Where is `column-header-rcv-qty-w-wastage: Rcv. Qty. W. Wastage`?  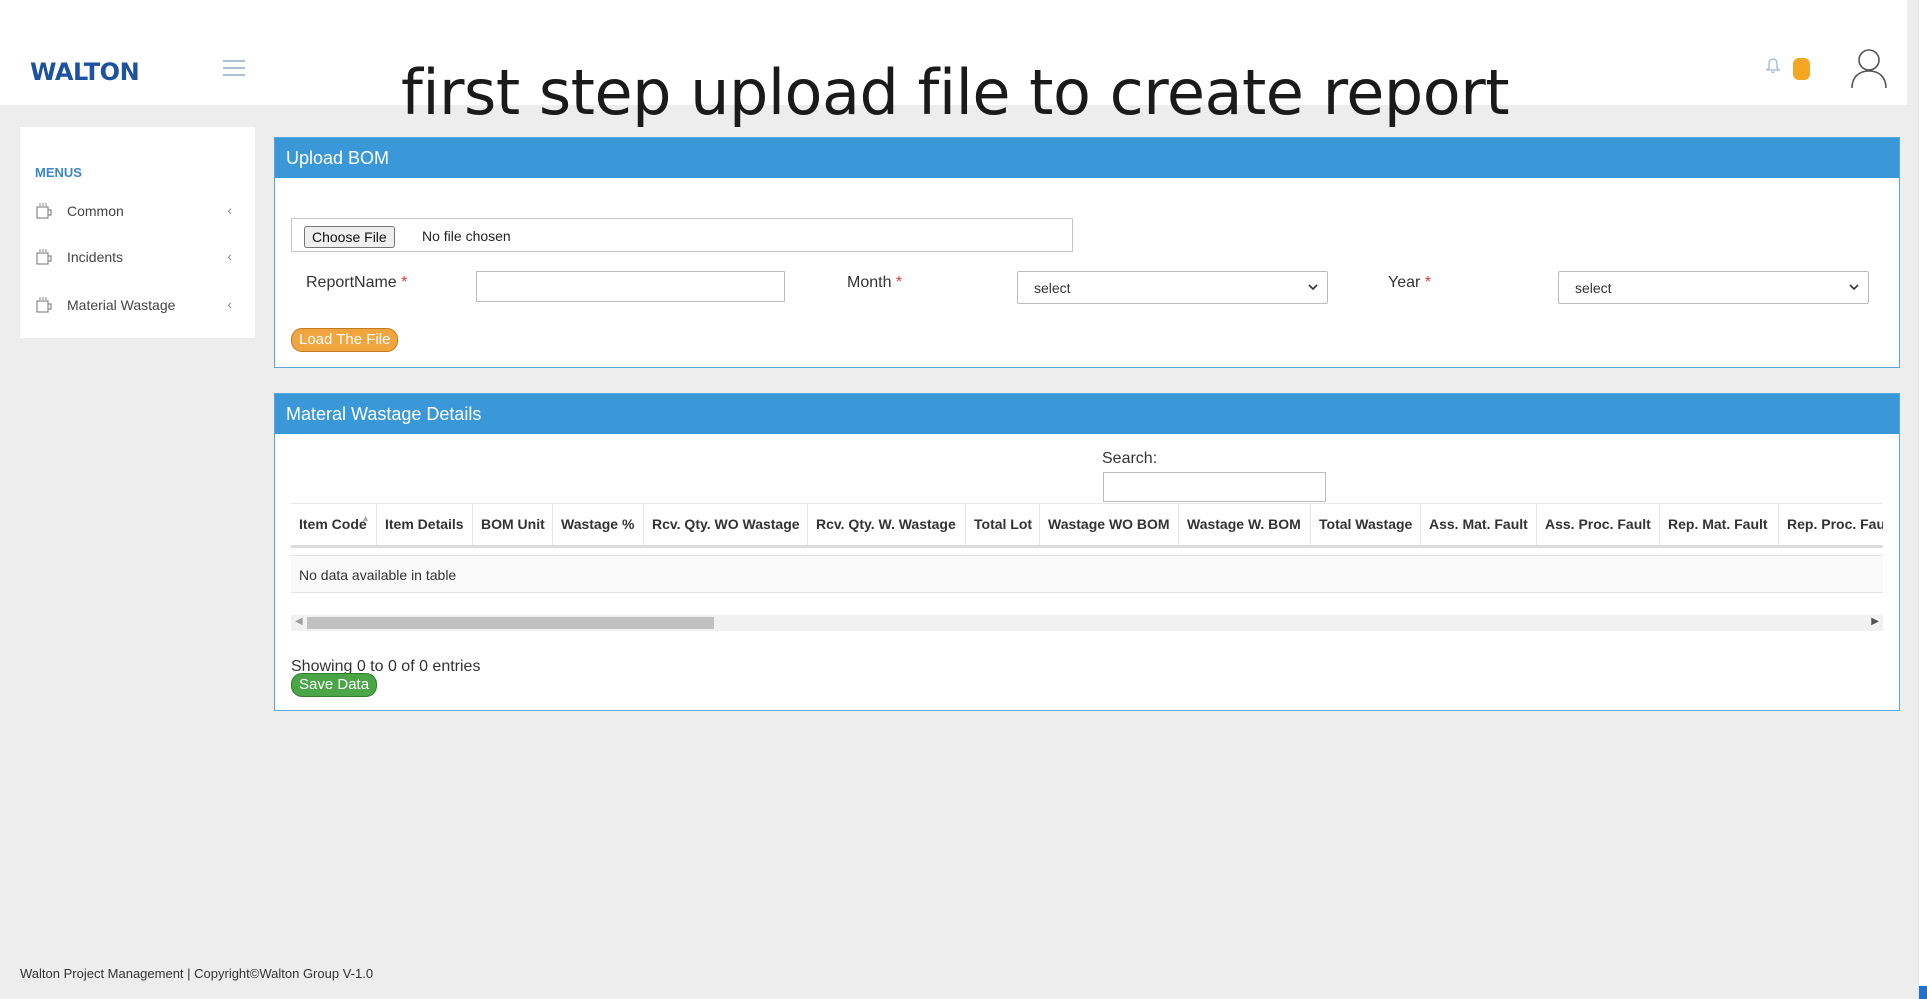 column-header-rcv-qty-w-wastage: Rcv. Qty. W. Wastage is located at coordinates (886, 524).